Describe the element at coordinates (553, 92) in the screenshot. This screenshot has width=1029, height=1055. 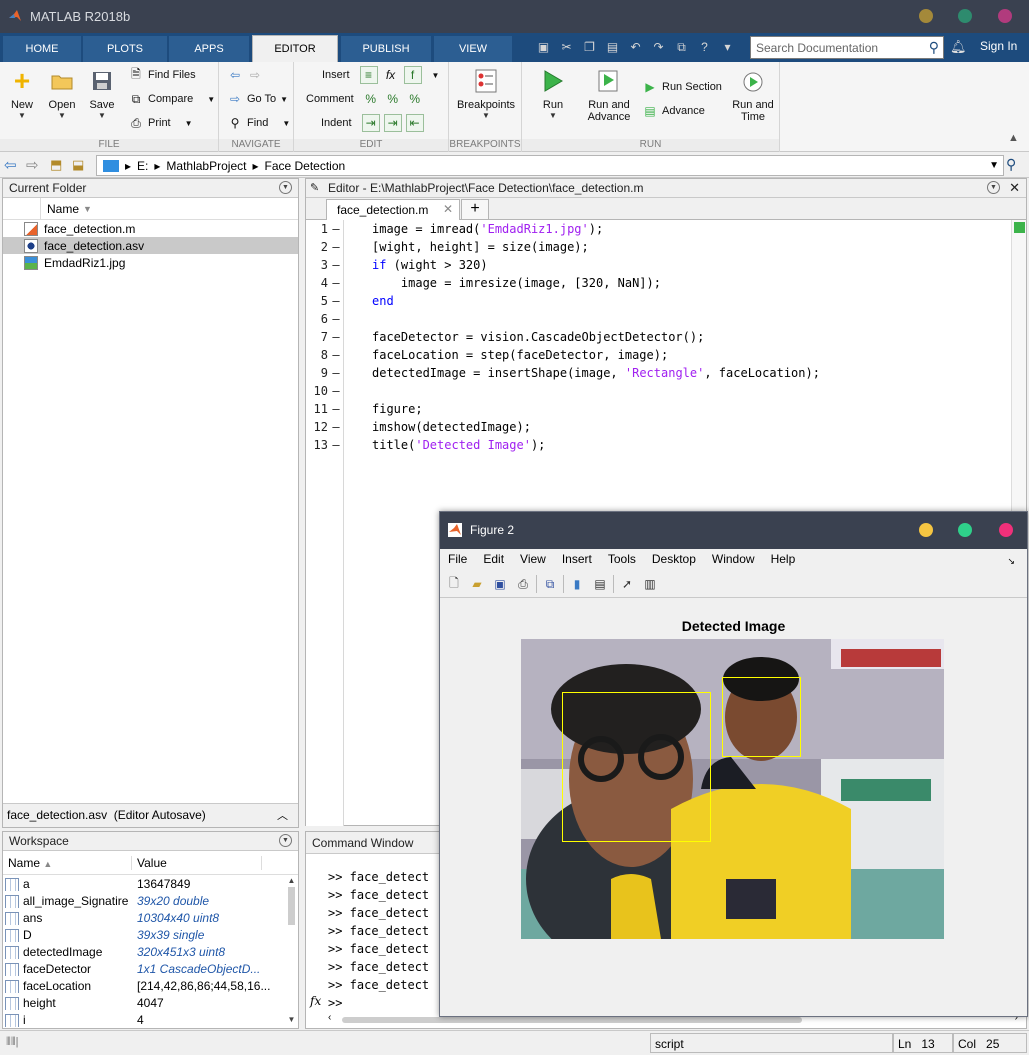
I see `run-button: Run ▼` at that location.